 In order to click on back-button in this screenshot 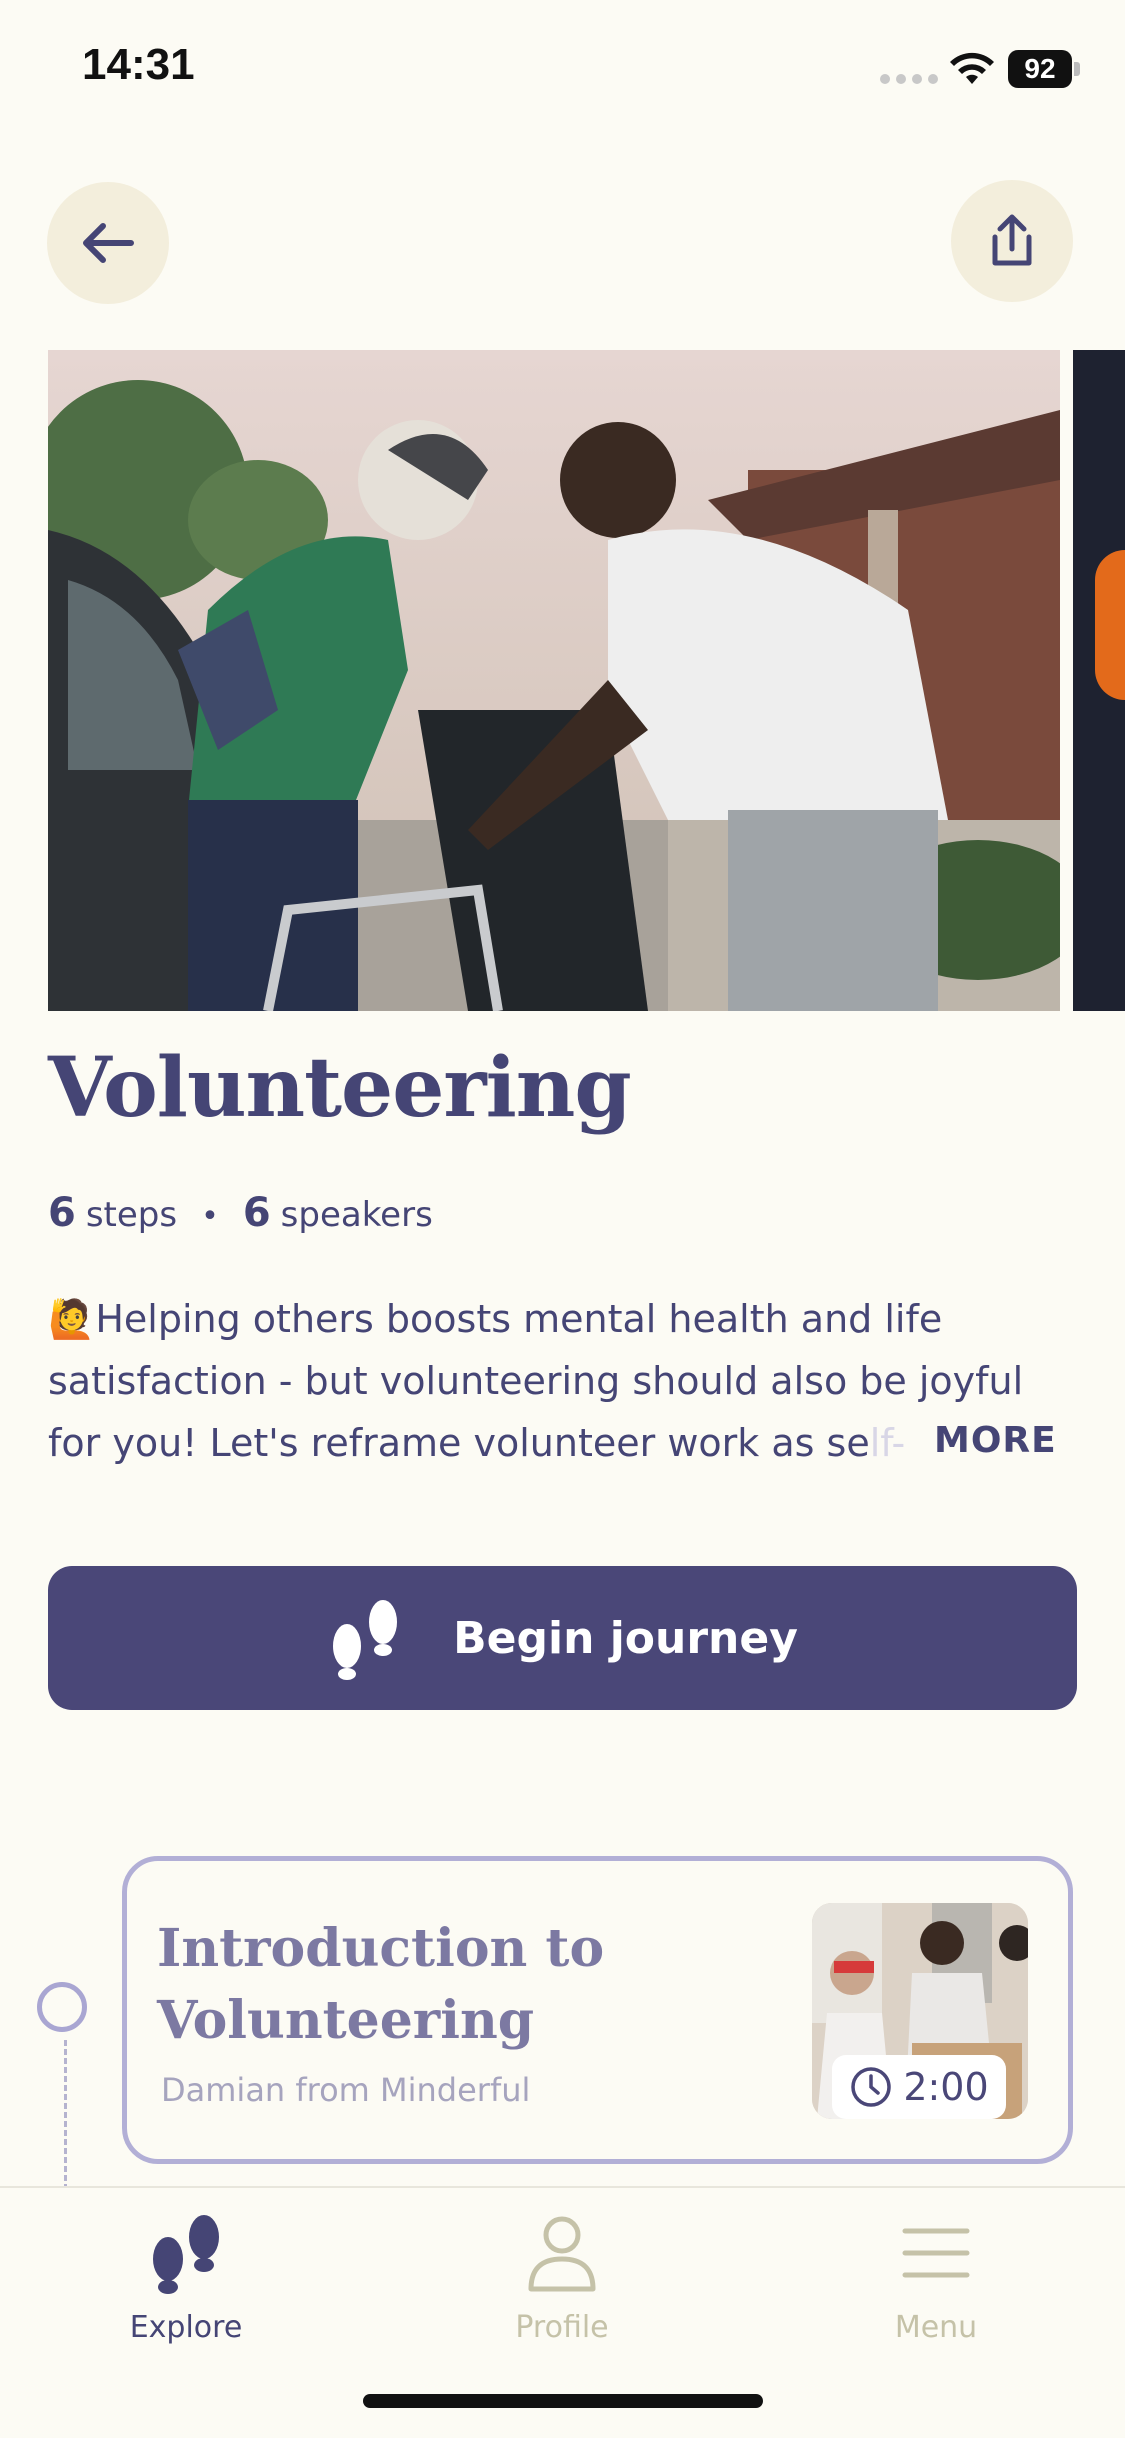, I will do `click(108, 243)`.